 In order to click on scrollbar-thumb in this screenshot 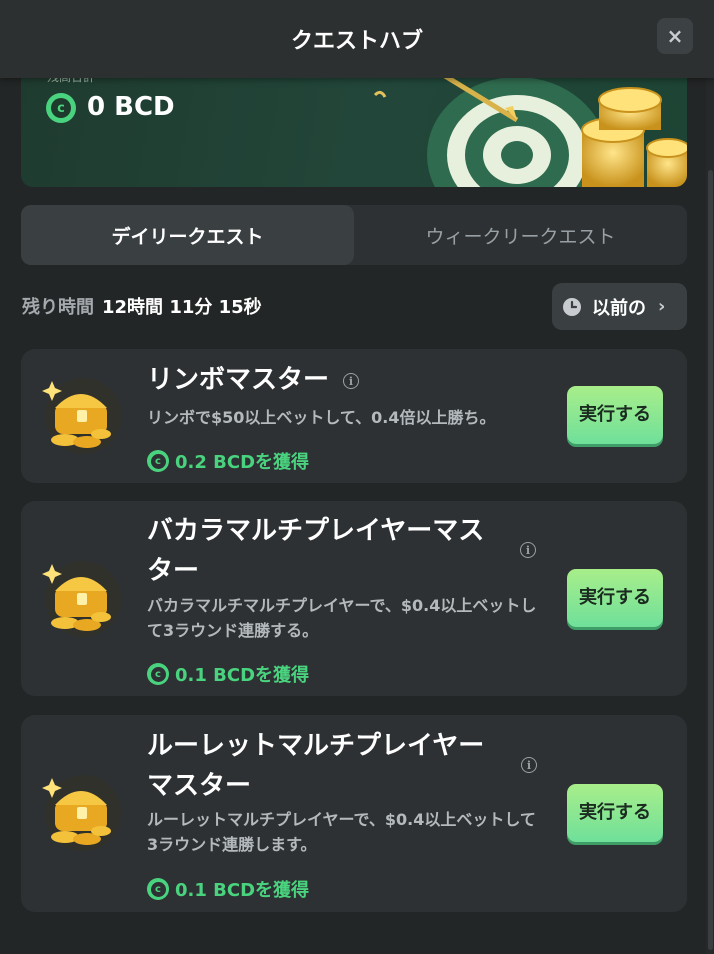, I will do `click(710, 560)`.